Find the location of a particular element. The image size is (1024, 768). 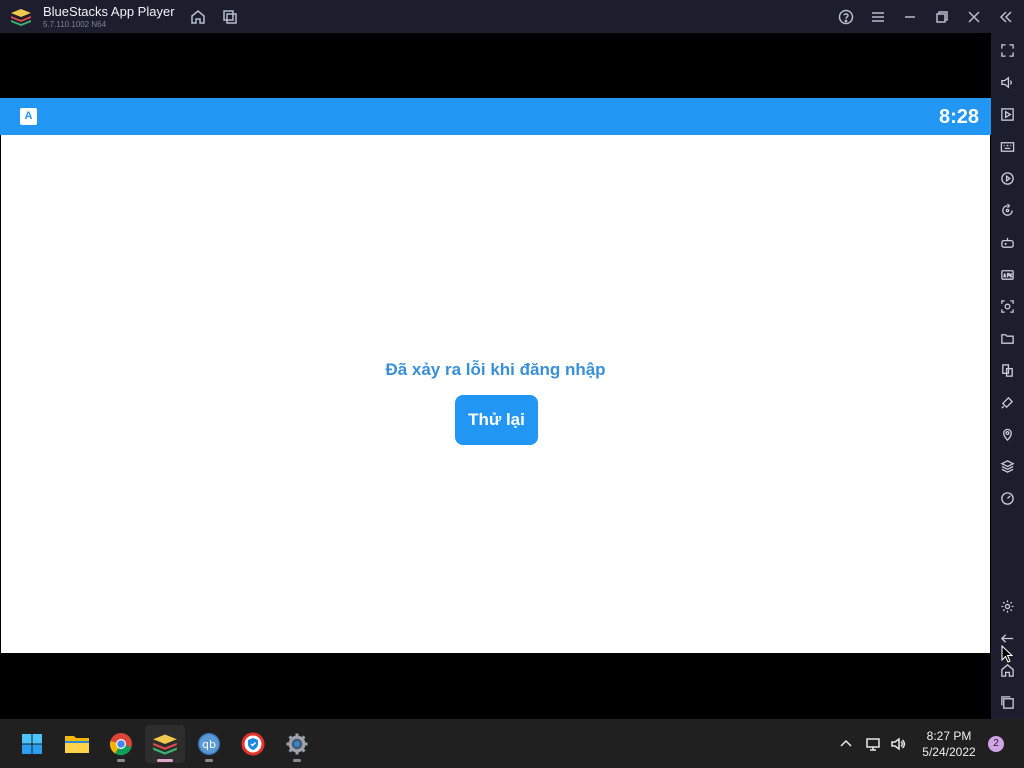

eco-mode-button is located at coordinates (1007, 402).